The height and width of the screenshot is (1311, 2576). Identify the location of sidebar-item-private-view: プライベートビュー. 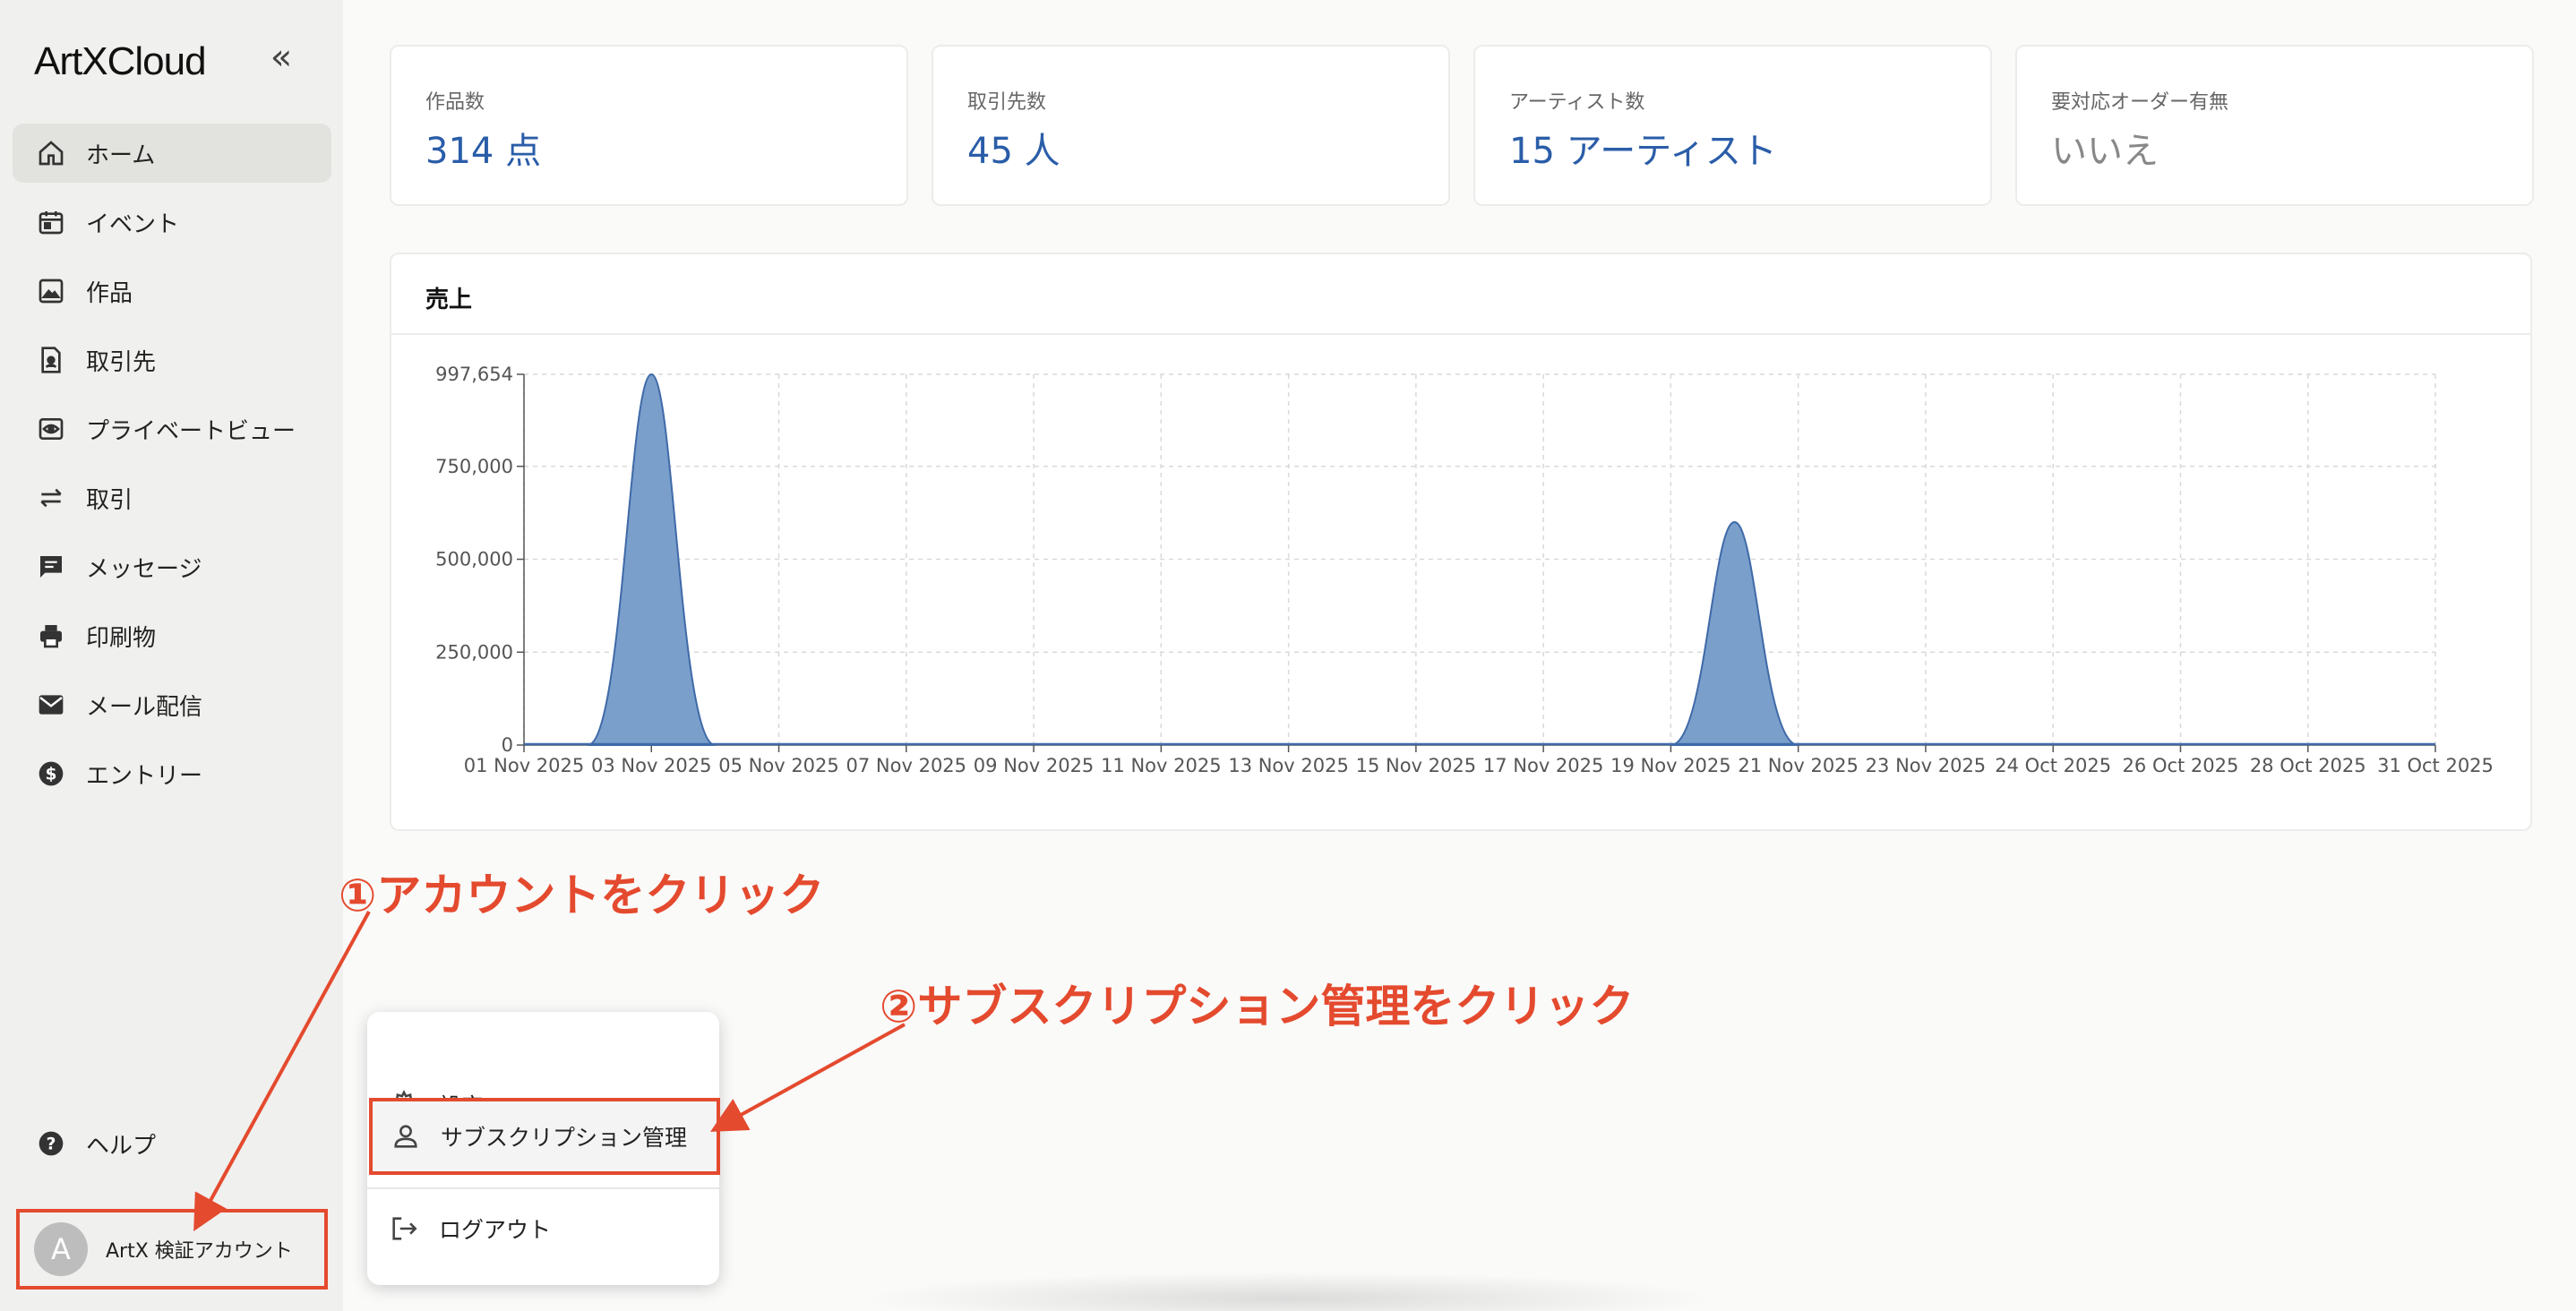
(172, 428).